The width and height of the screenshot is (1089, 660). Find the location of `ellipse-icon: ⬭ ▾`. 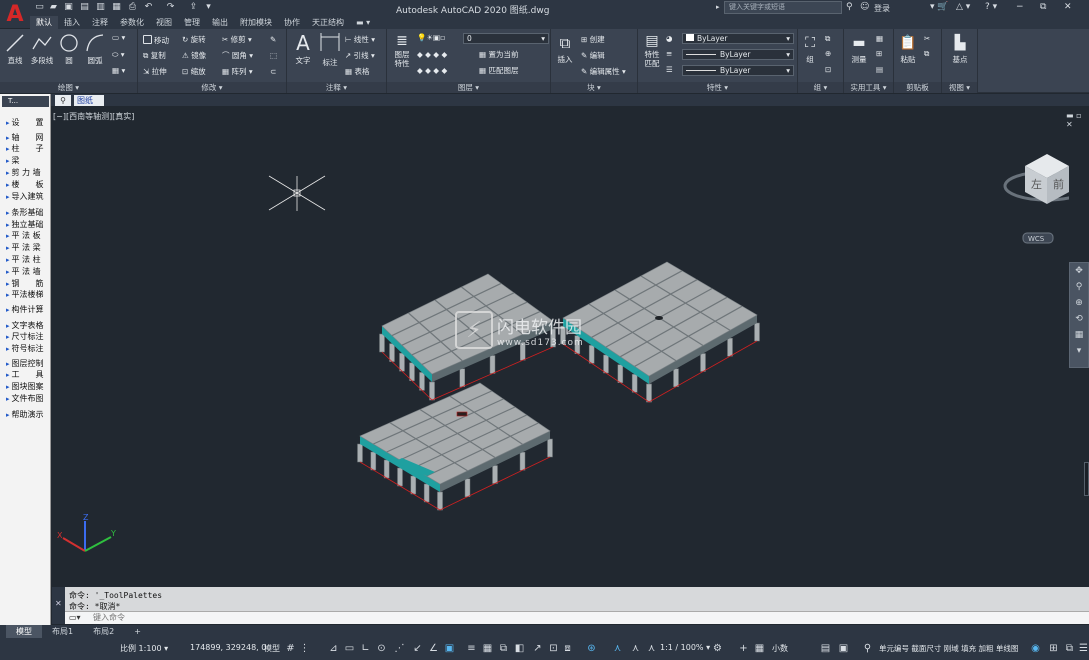

ellipse-icon: ⬭ ▾ is located at coordinates (118, 55).